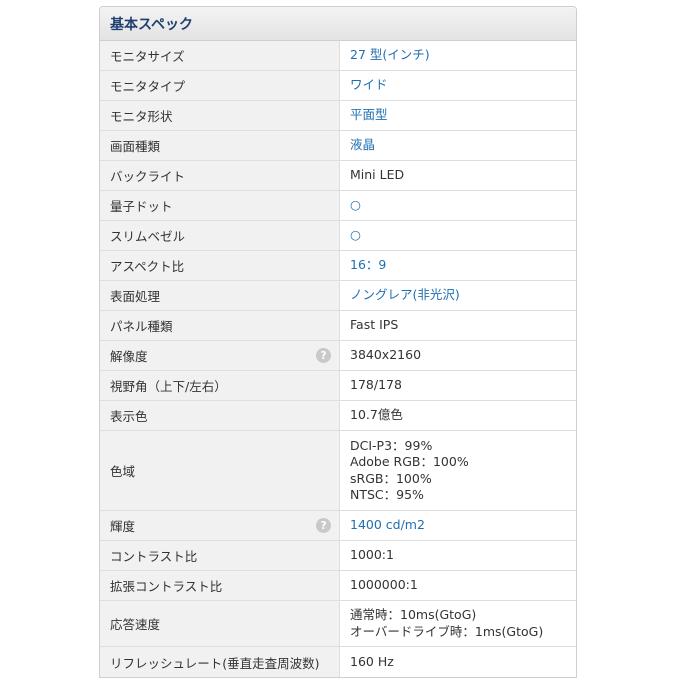  What do you see at coordinates (220, 85) in the screenshot?
I see `spec-label: モニタタイプ` at bounding box center [220, 85].